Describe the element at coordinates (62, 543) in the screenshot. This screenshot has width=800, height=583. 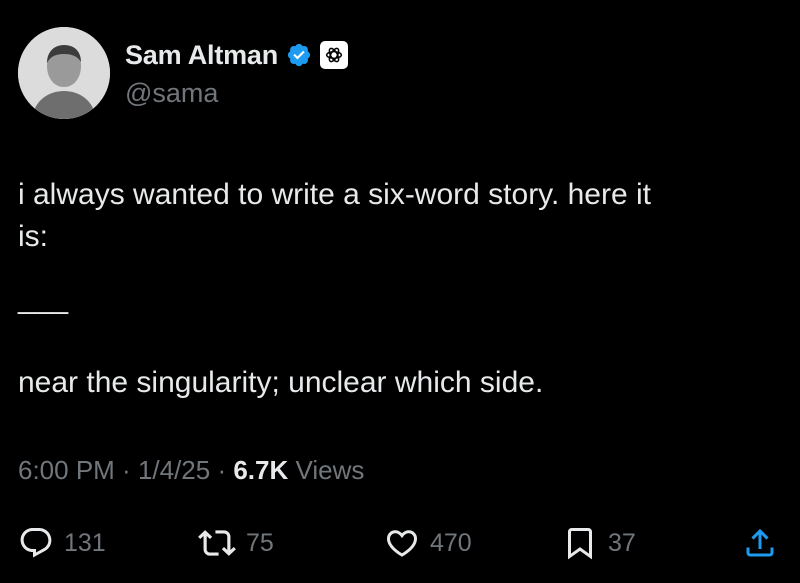
I see `reply-button: 131` at that location.